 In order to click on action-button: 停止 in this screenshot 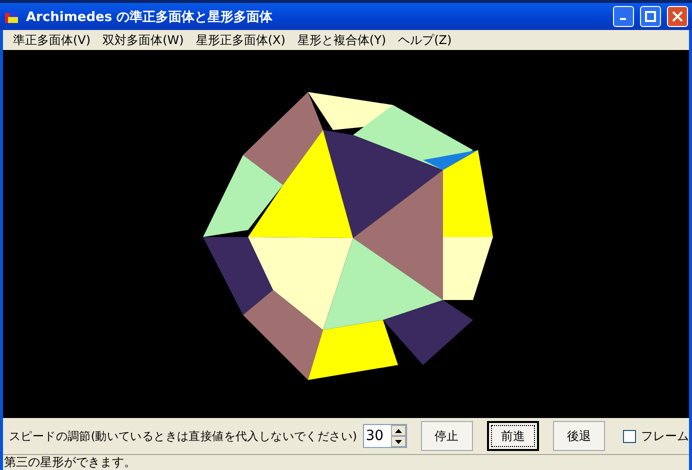, I will do `click(446, 436)`.